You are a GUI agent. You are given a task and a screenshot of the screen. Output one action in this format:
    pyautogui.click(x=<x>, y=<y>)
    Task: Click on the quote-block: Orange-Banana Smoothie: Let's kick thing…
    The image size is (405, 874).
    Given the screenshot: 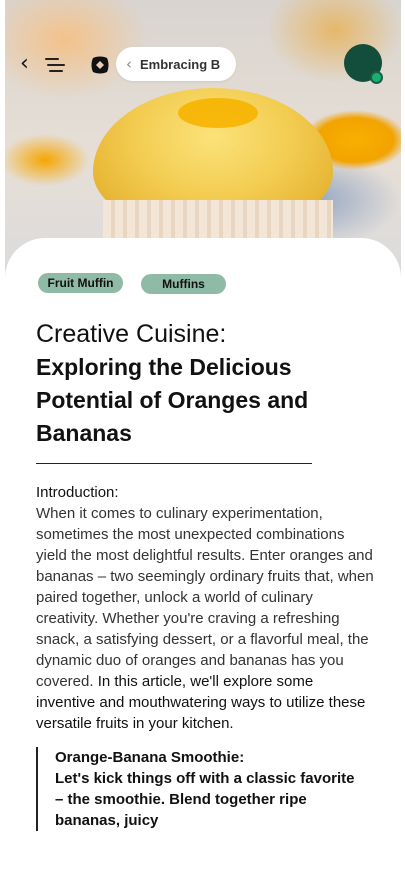 What is the action you would take?
    pyautogui.click(x=201, y=789)
    